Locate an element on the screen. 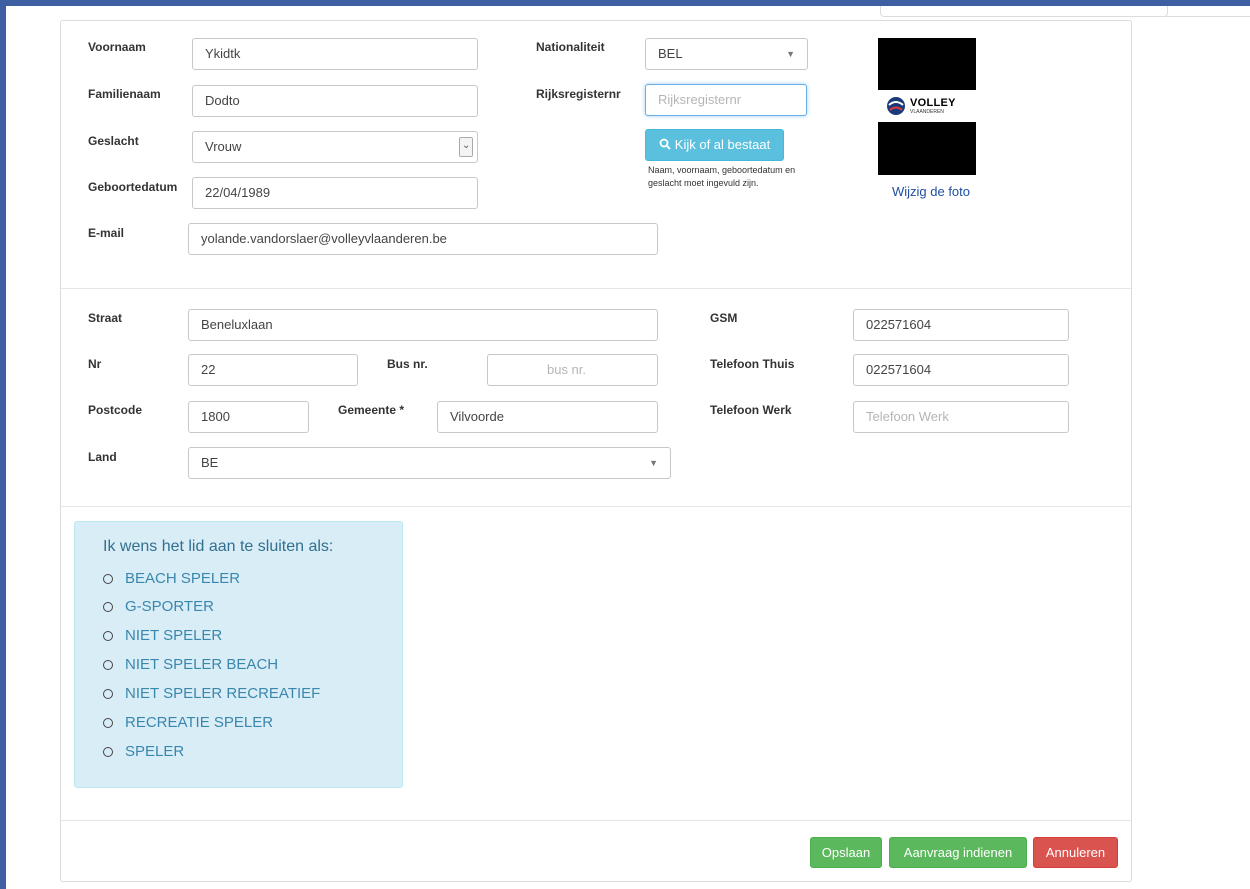 The height and width of the screenshot is (889, 1250). nationality-select-value: BEL is located at coordinates (670, 53).